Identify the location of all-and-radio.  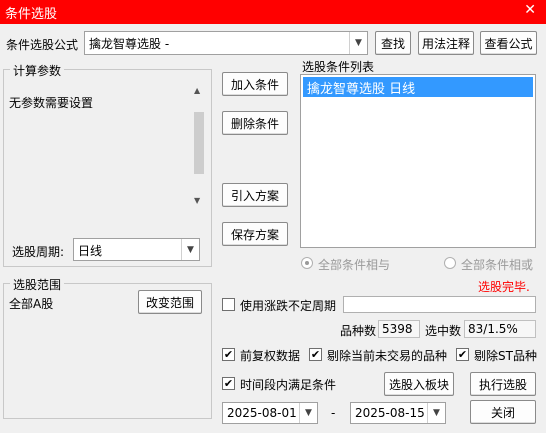
(307, 263).